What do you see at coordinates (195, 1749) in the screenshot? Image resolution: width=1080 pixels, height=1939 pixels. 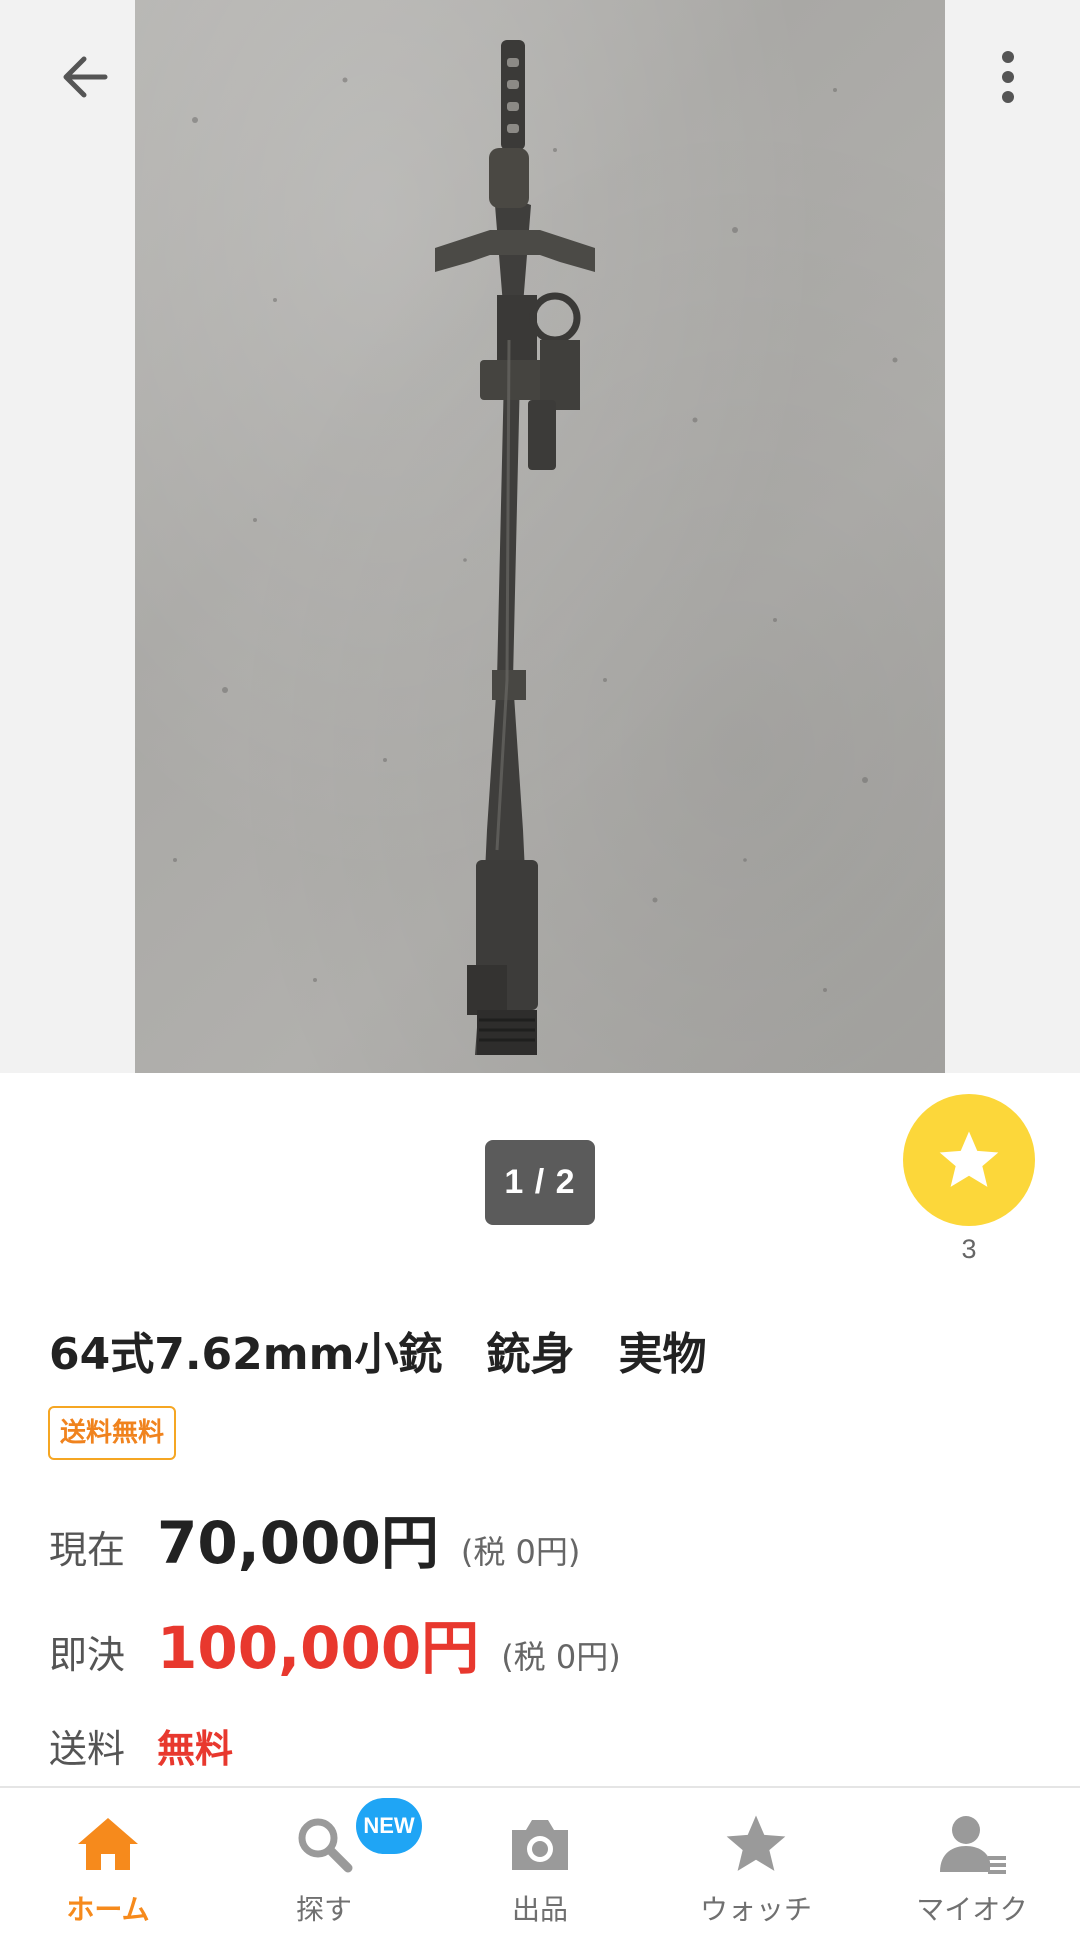 I see `shipping-value: 無料` at bounding box center [195, 1749].